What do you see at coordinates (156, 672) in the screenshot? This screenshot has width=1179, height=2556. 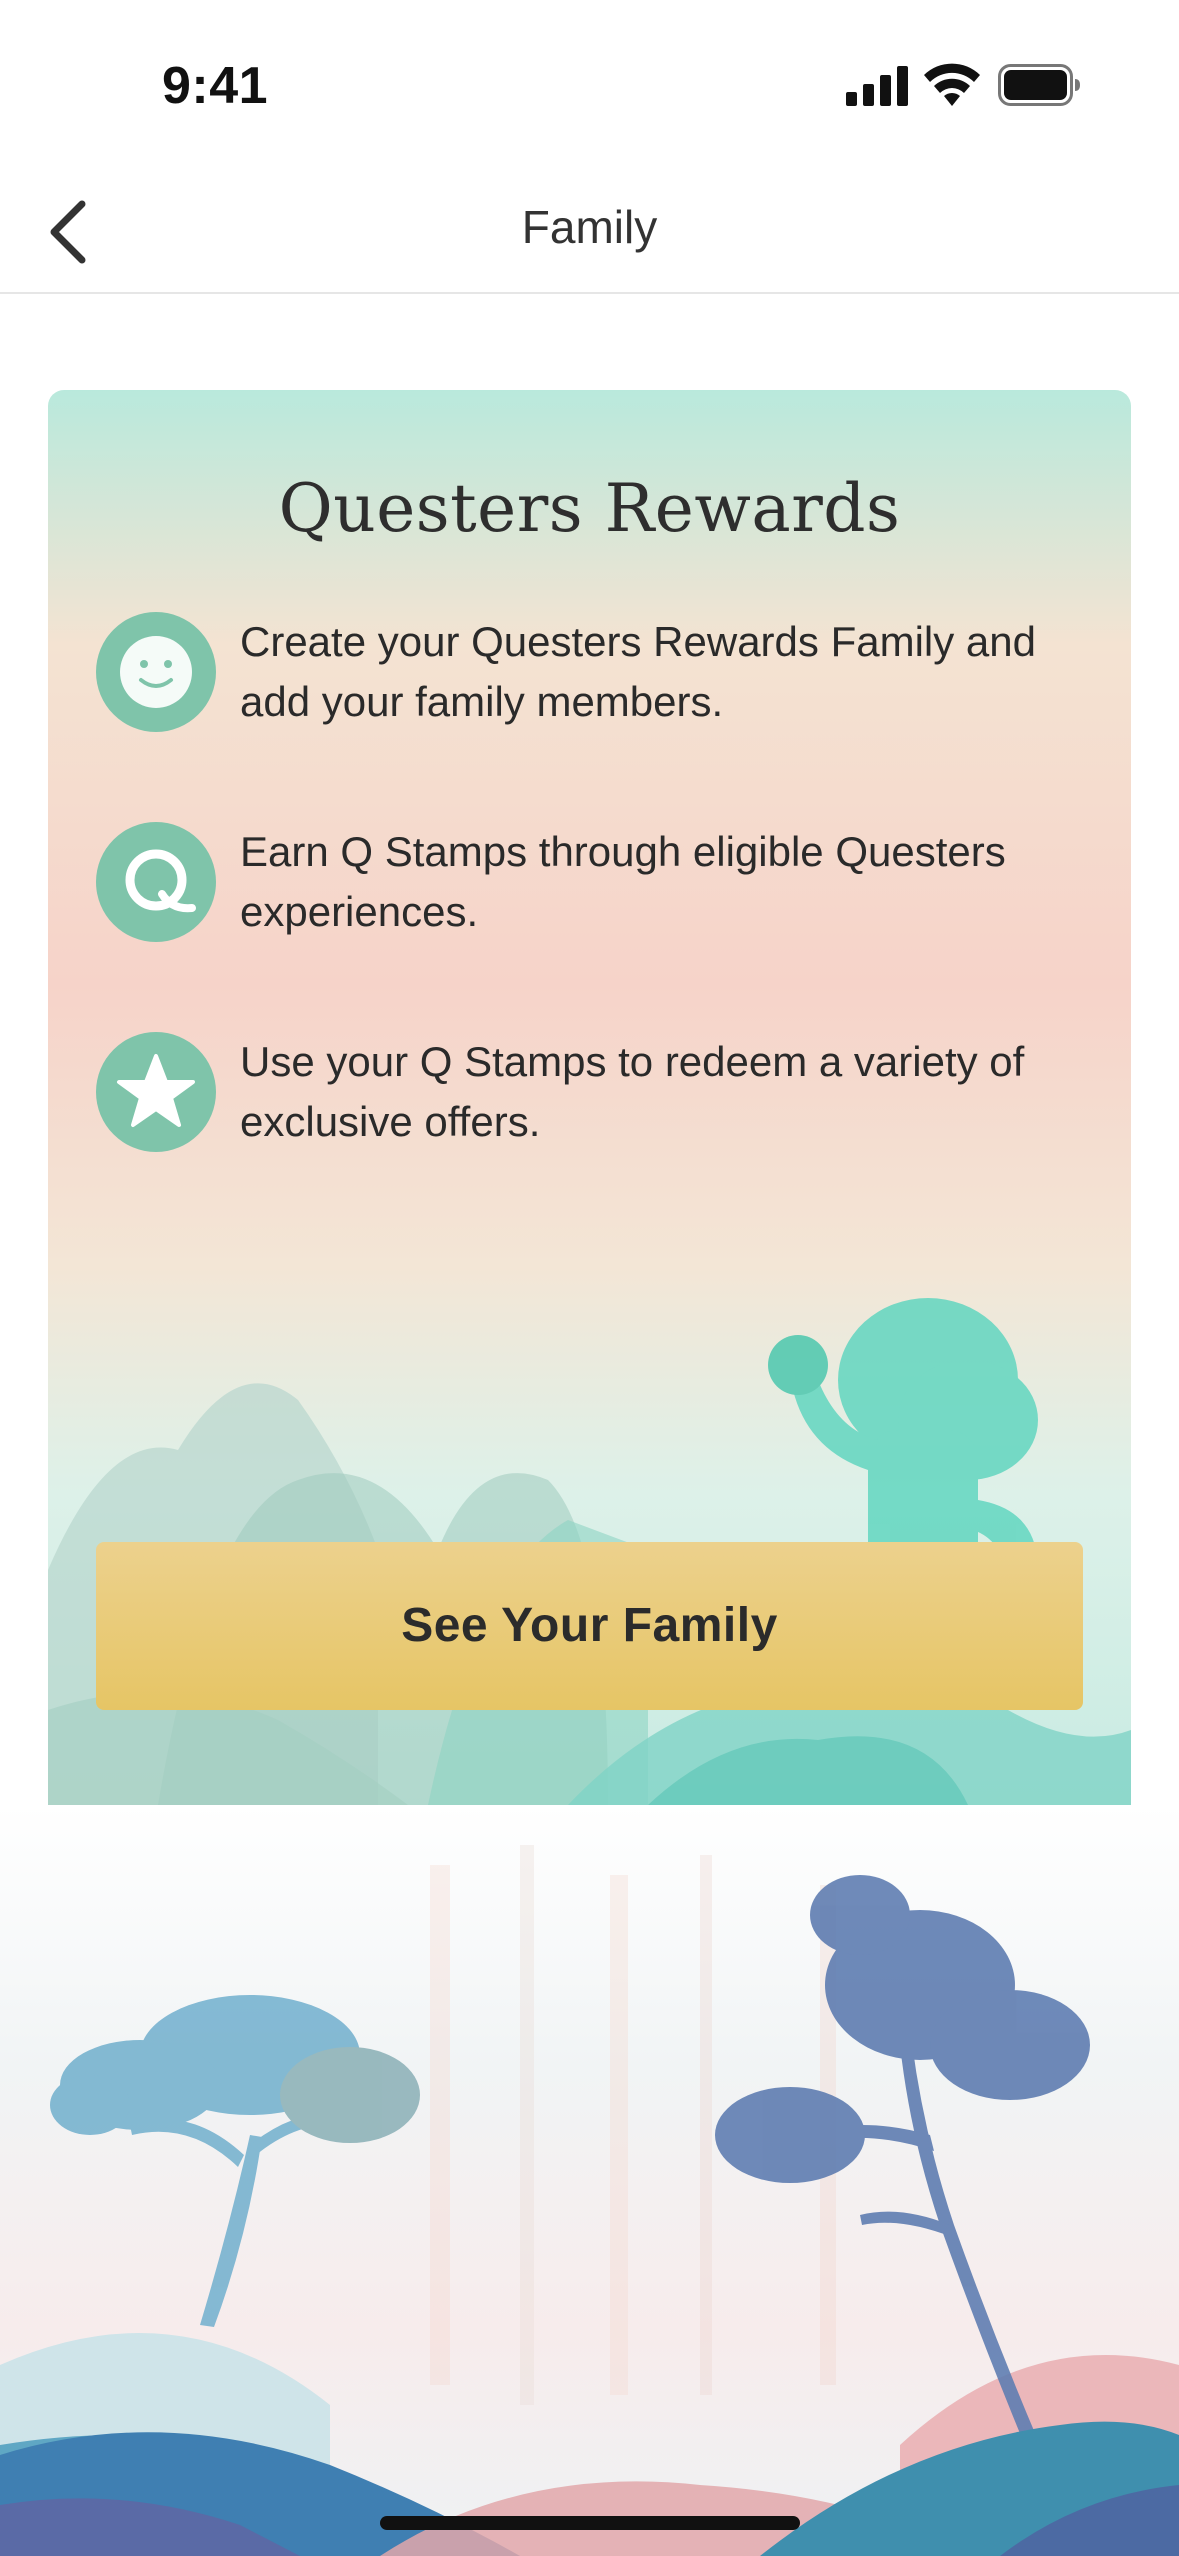 I see `smiley-icon` at bounding box center [156, 672].